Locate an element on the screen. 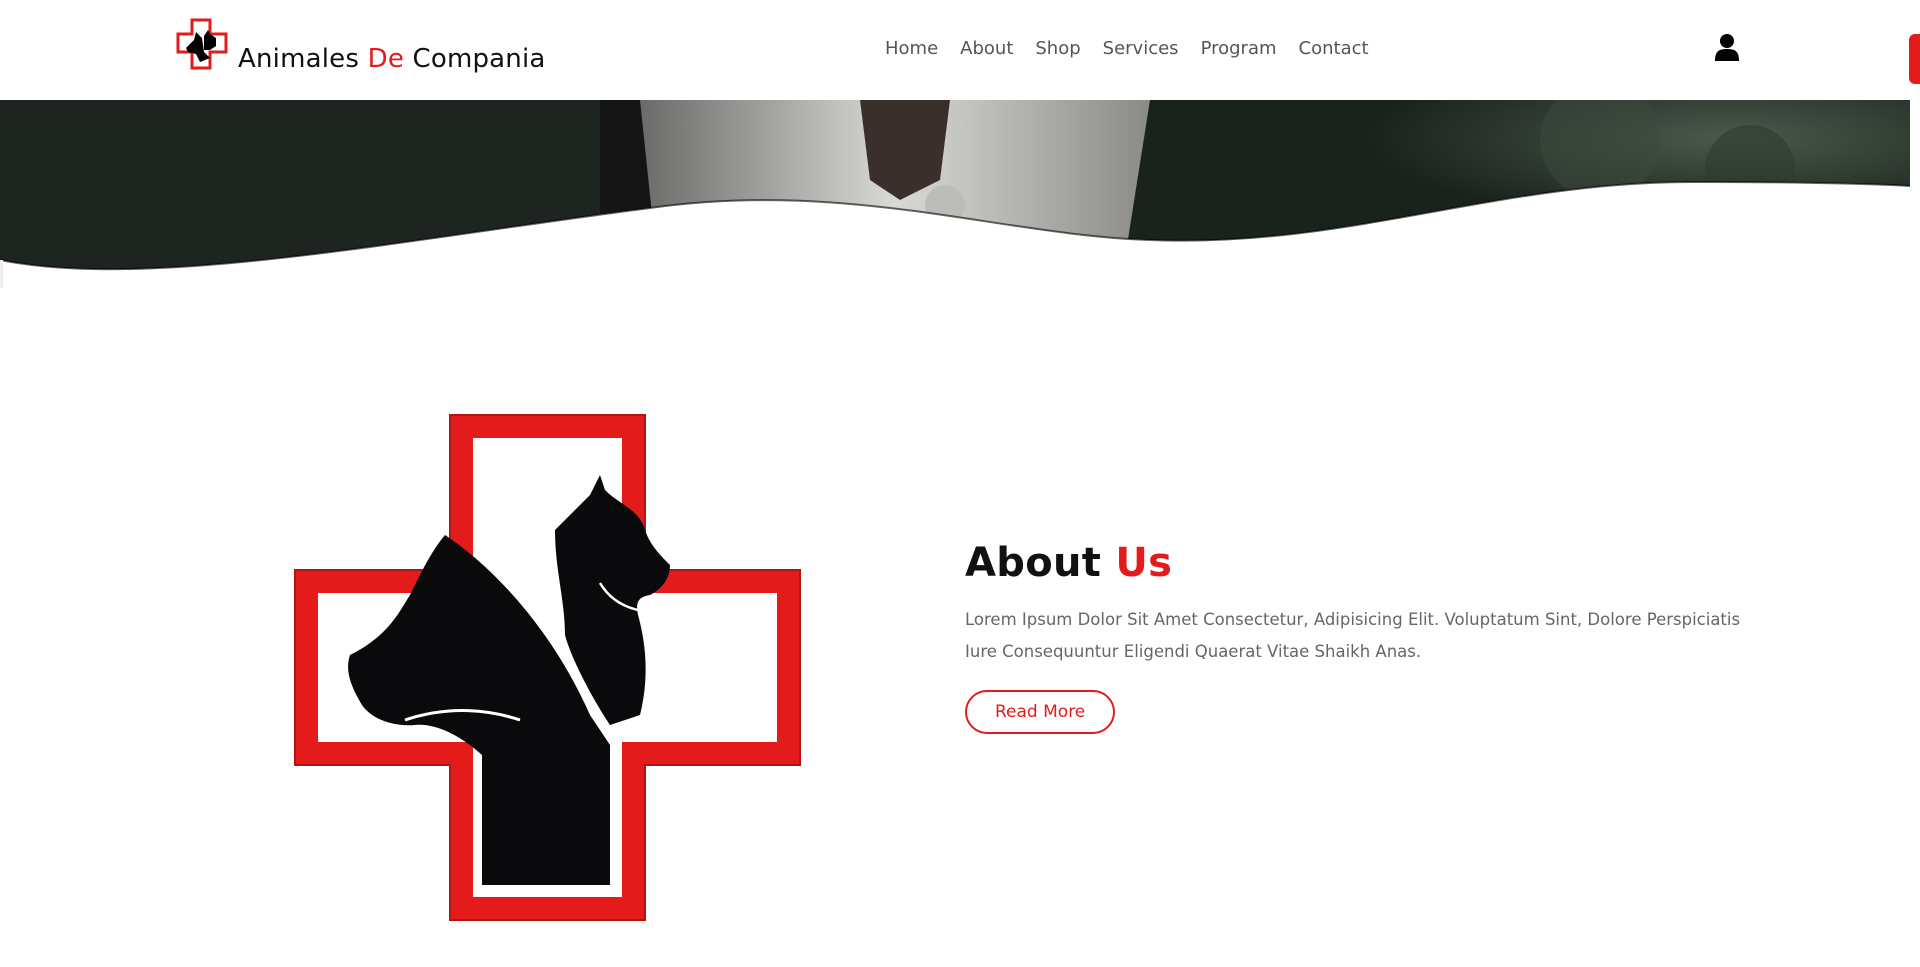  user-icon is located at coordinates (1727, 48).